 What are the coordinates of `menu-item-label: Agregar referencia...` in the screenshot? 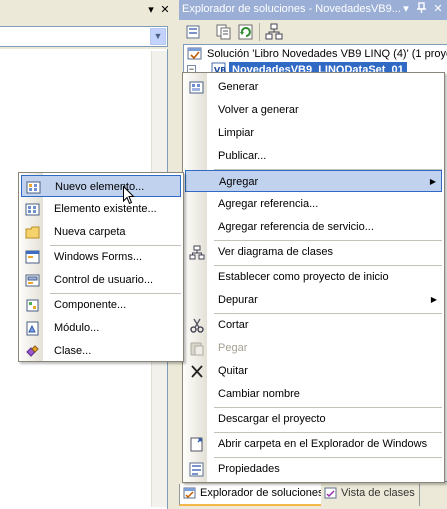 It's located at (268, 204).